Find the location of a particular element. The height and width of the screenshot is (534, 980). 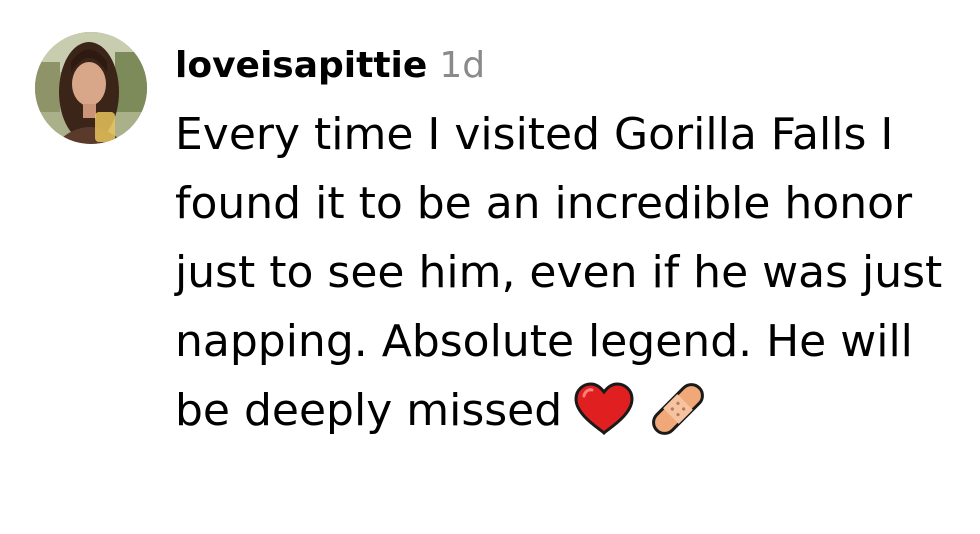

avatar-image is located at coordinates (91, 88).